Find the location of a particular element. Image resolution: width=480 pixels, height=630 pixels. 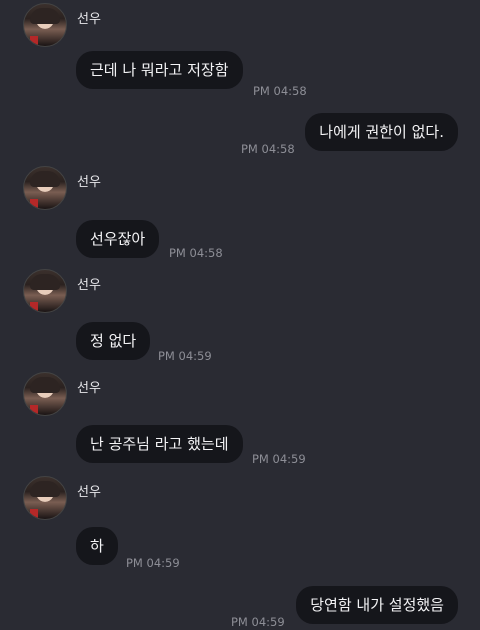

message-bubble: 정 없다 is located at coordinates (113, 341).